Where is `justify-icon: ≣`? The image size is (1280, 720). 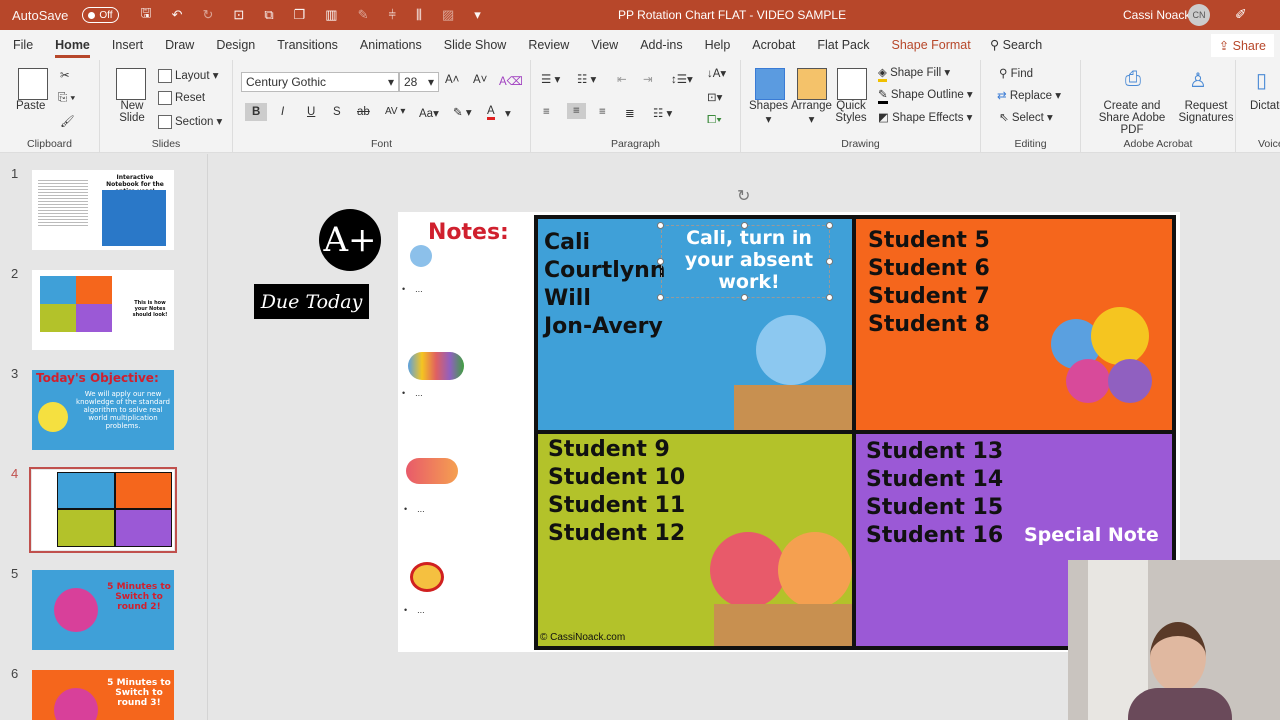
justify-icon: ≣ is located at coordinates (630, 113).